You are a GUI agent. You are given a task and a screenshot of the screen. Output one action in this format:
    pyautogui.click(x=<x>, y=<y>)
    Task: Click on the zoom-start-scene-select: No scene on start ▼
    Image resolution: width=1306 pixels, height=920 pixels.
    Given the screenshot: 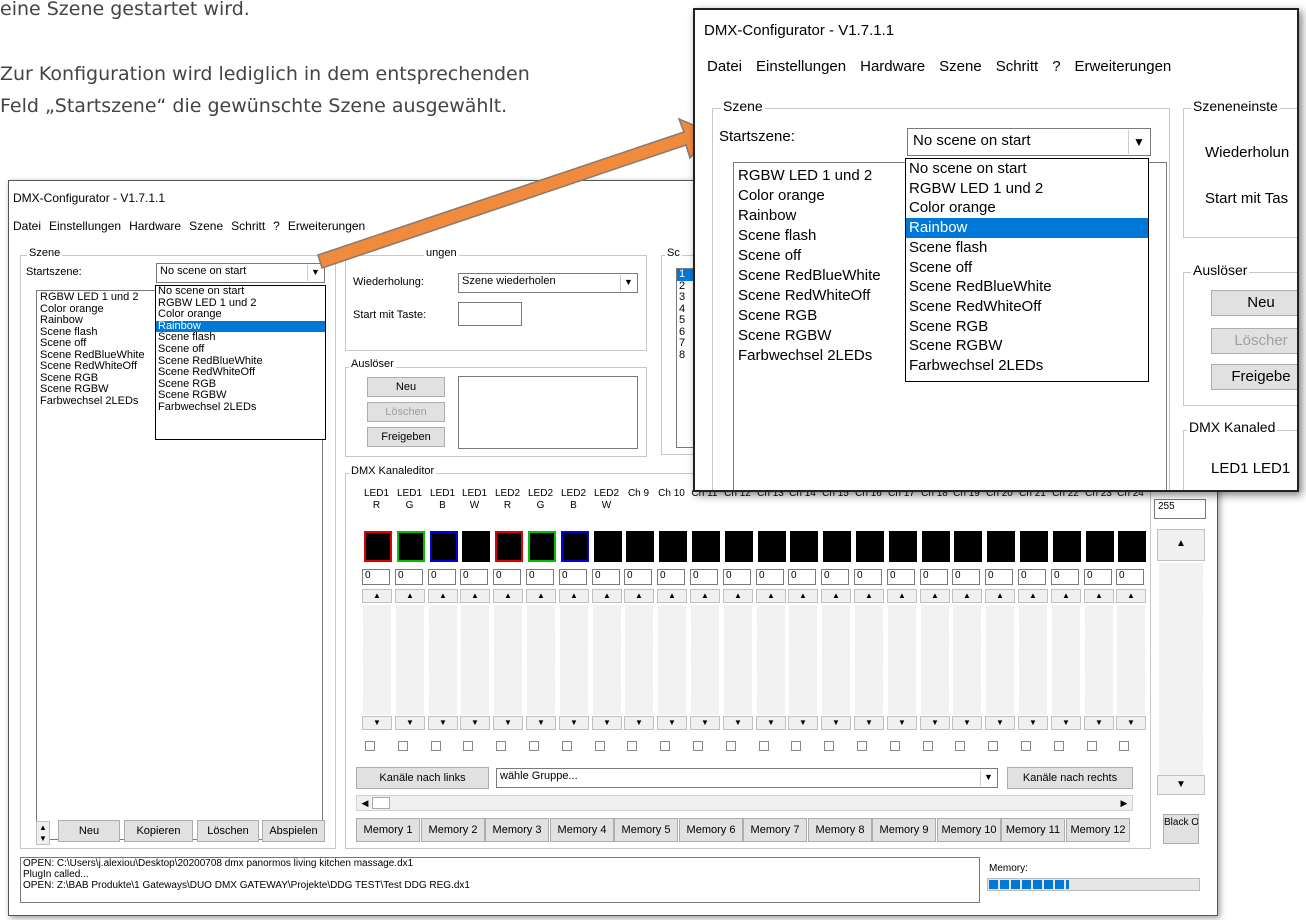 What is the action you would take?
    pyautogui.click(x=1029, y=142)
    